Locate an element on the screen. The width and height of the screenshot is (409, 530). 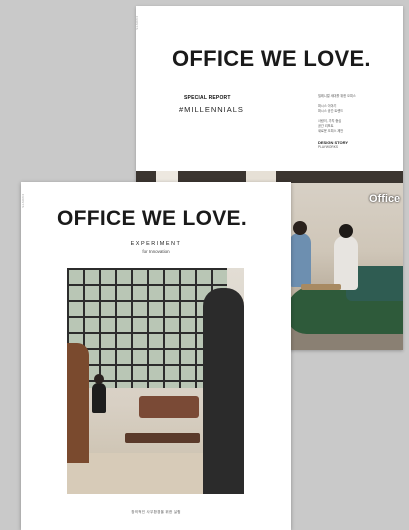
sofa is located at coordinates (169, 407).